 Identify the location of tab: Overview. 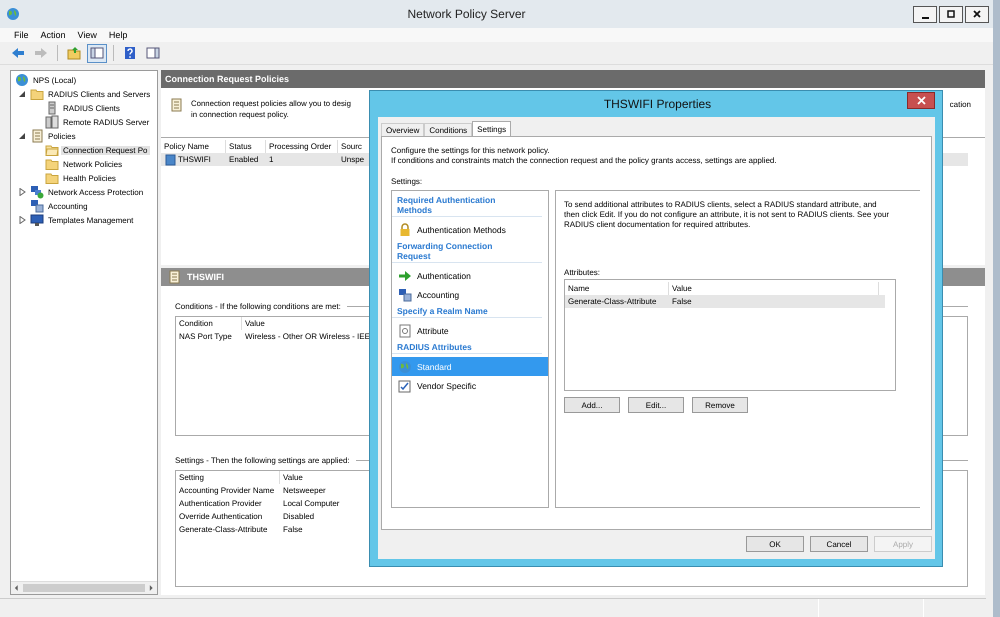
(402, 129).